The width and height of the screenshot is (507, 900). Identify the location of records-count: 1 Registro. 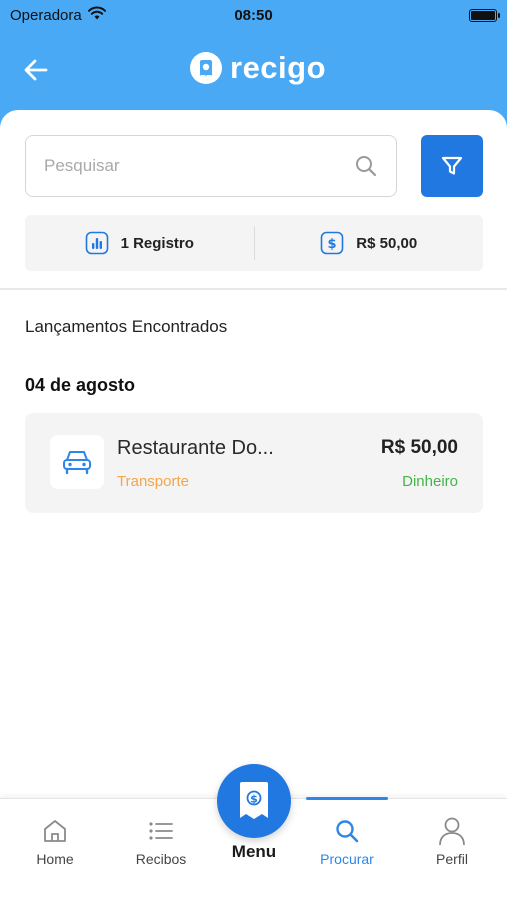
(139, 243).